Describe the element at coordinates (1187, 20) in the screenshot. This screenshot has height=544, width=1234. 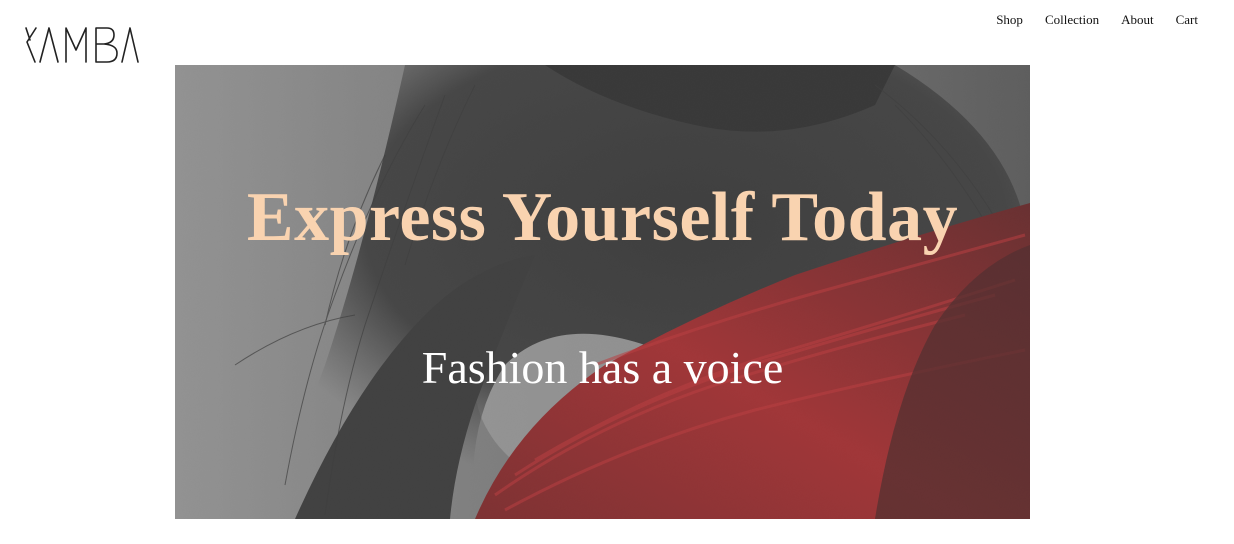
I see `nav-cart: Cart` at that location.